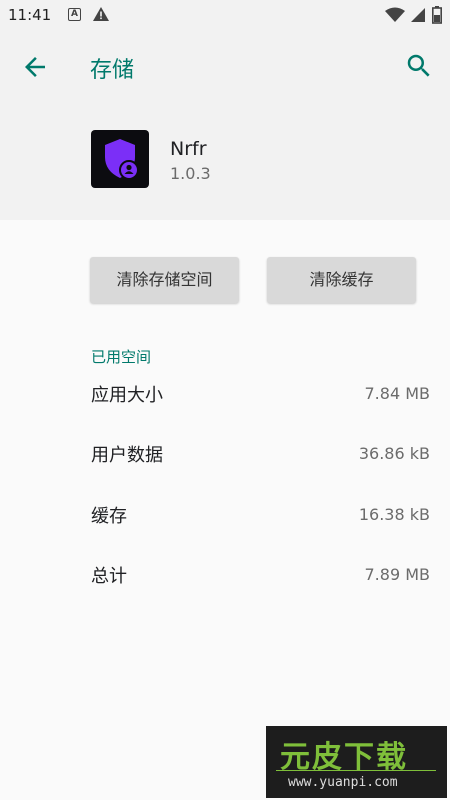 This screenshot has width=450, height=800. I want to click on app-version: 1.0.3, so click(190, 173).